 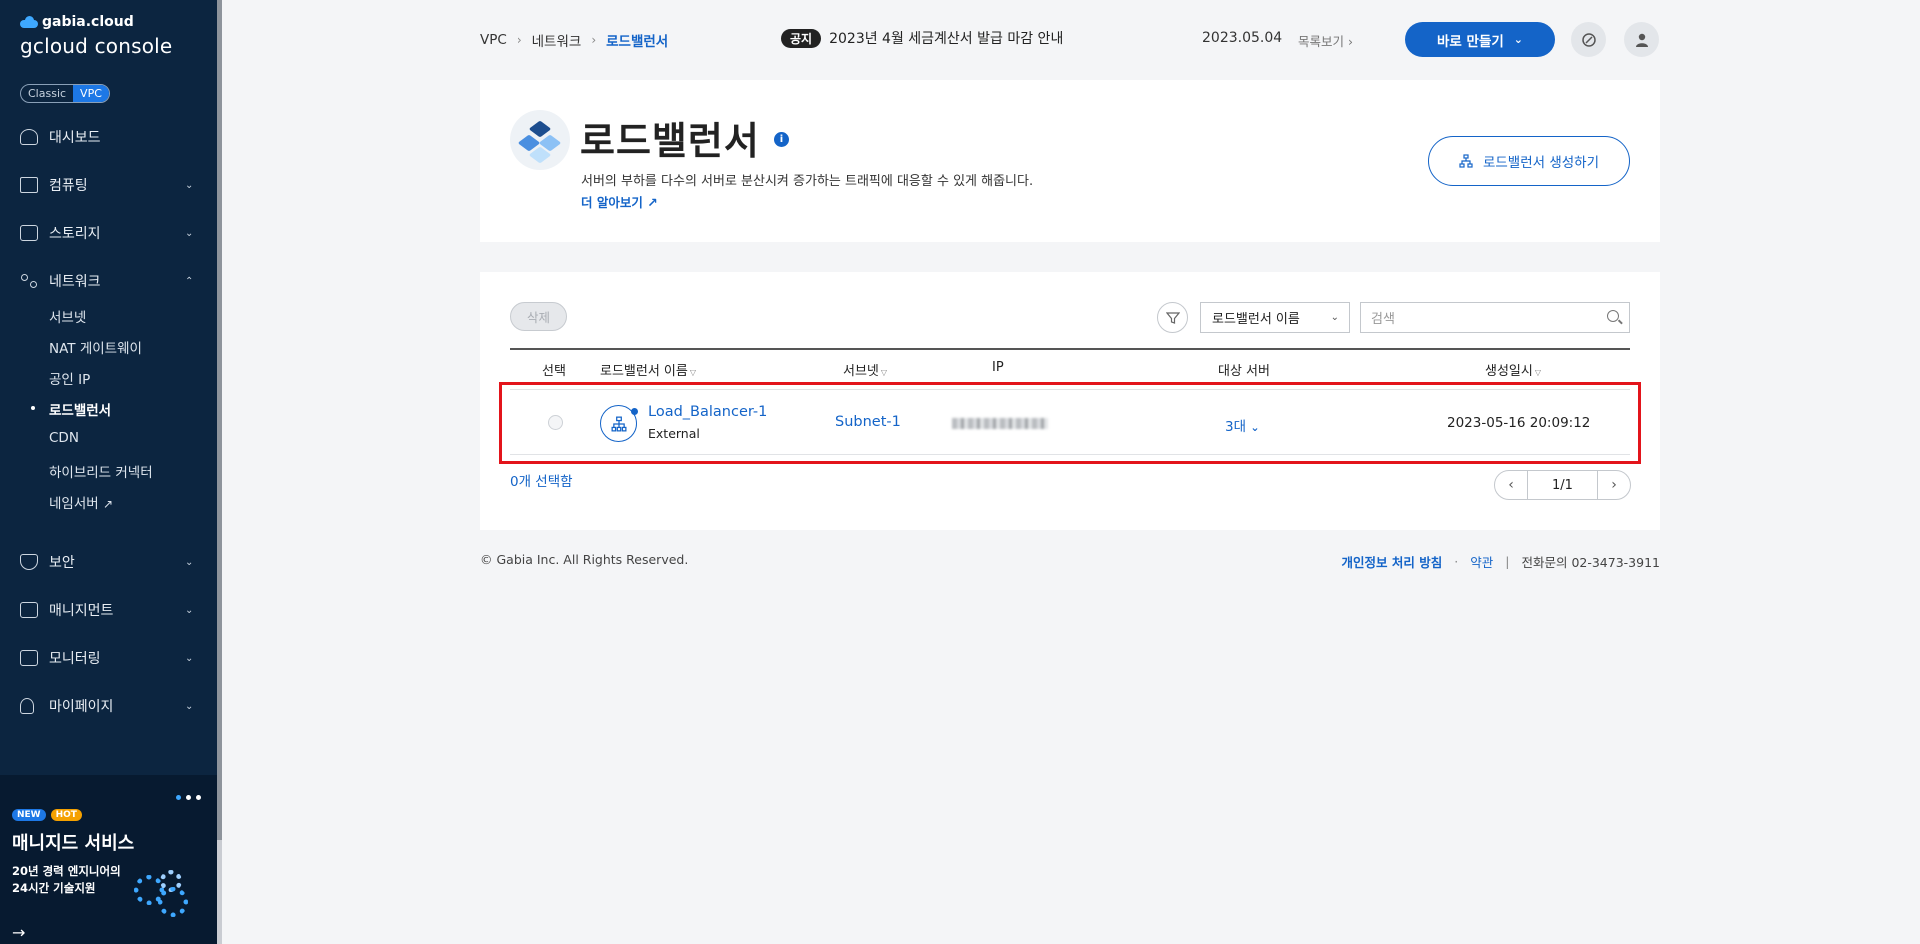 I want to click on load-balancer-cubes-icon, so click(x=540, y=140).